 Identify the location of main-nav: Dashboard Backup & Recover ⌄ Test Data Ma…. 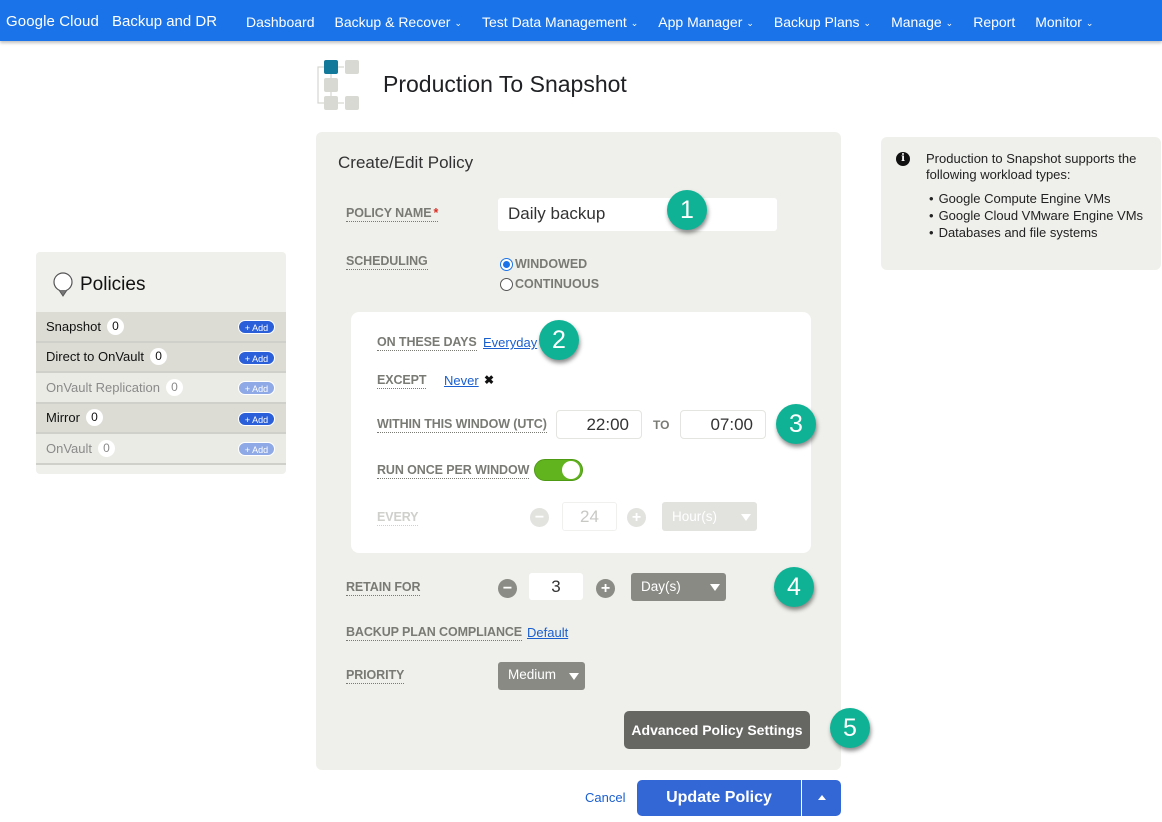
(679, 22).